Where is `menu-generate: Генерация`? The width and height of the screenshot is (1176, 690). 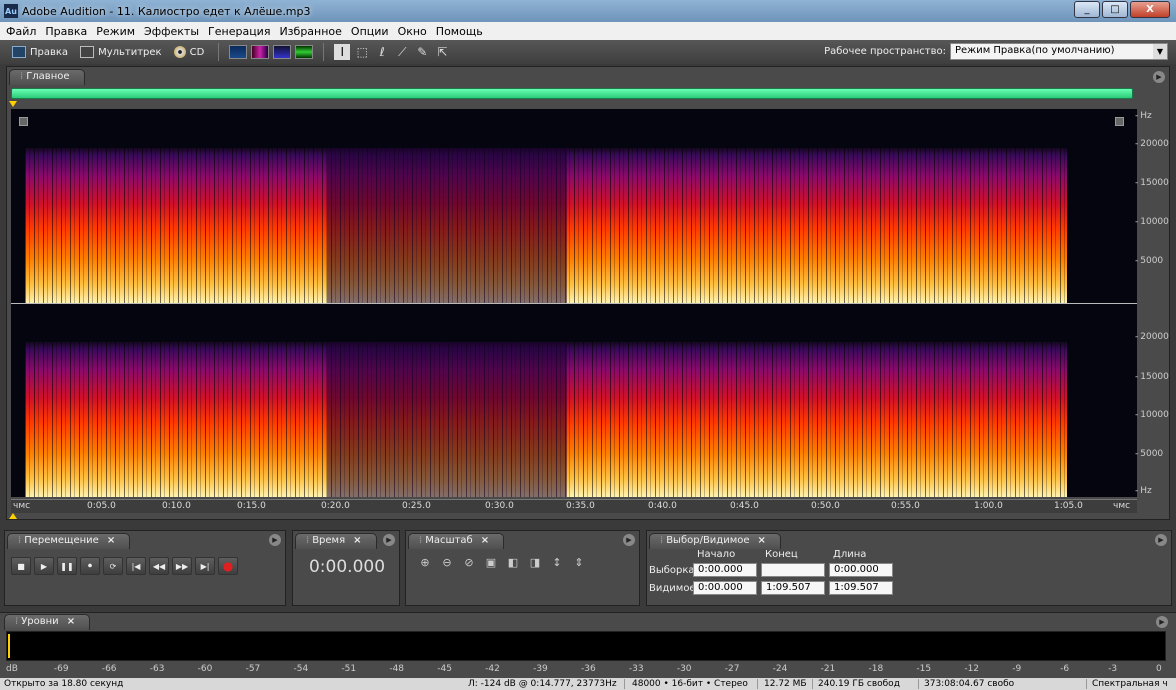
menu-generate: Генерация is located at coordinates (239, 31).